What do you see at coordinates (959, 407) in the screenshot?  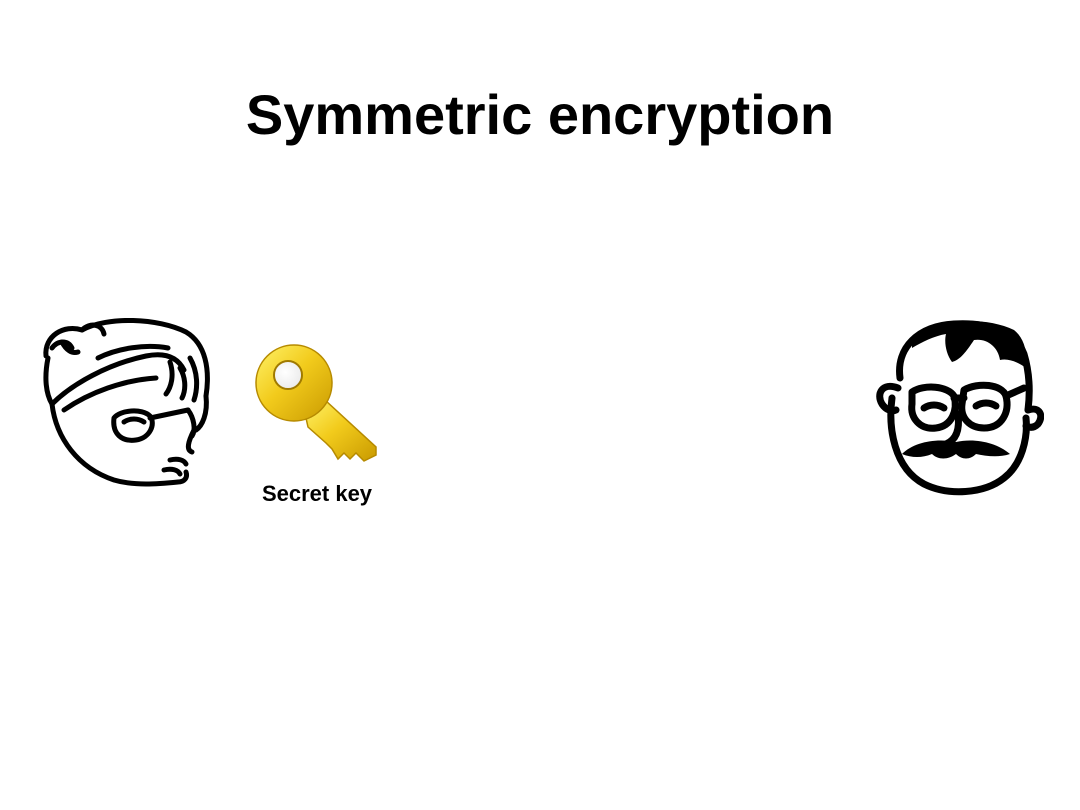 I see `bob-face-icon` at bounding box center [959, 407].